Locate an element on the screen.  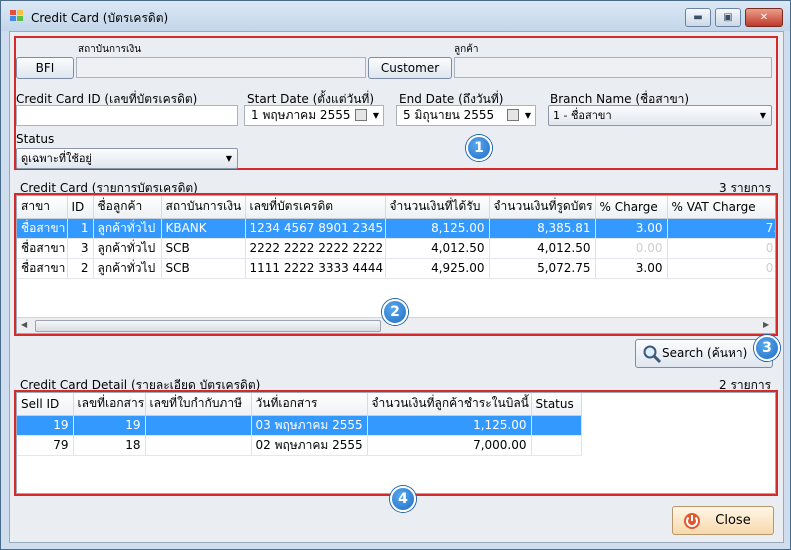
column-header-vat-charge: % VAT Charge is located at coordinates (721, 207).